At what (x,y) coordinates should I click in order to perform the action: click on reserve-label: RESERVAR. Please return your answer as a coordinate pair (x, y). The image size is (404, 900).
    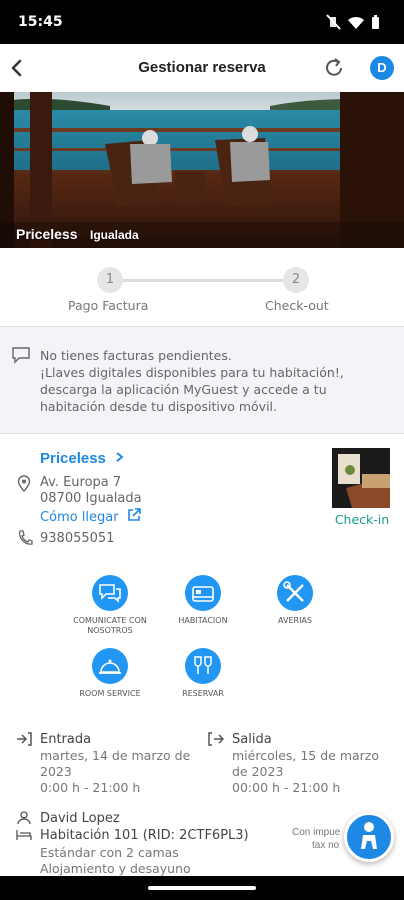
    Looking at the image, I should click on (203, 693).